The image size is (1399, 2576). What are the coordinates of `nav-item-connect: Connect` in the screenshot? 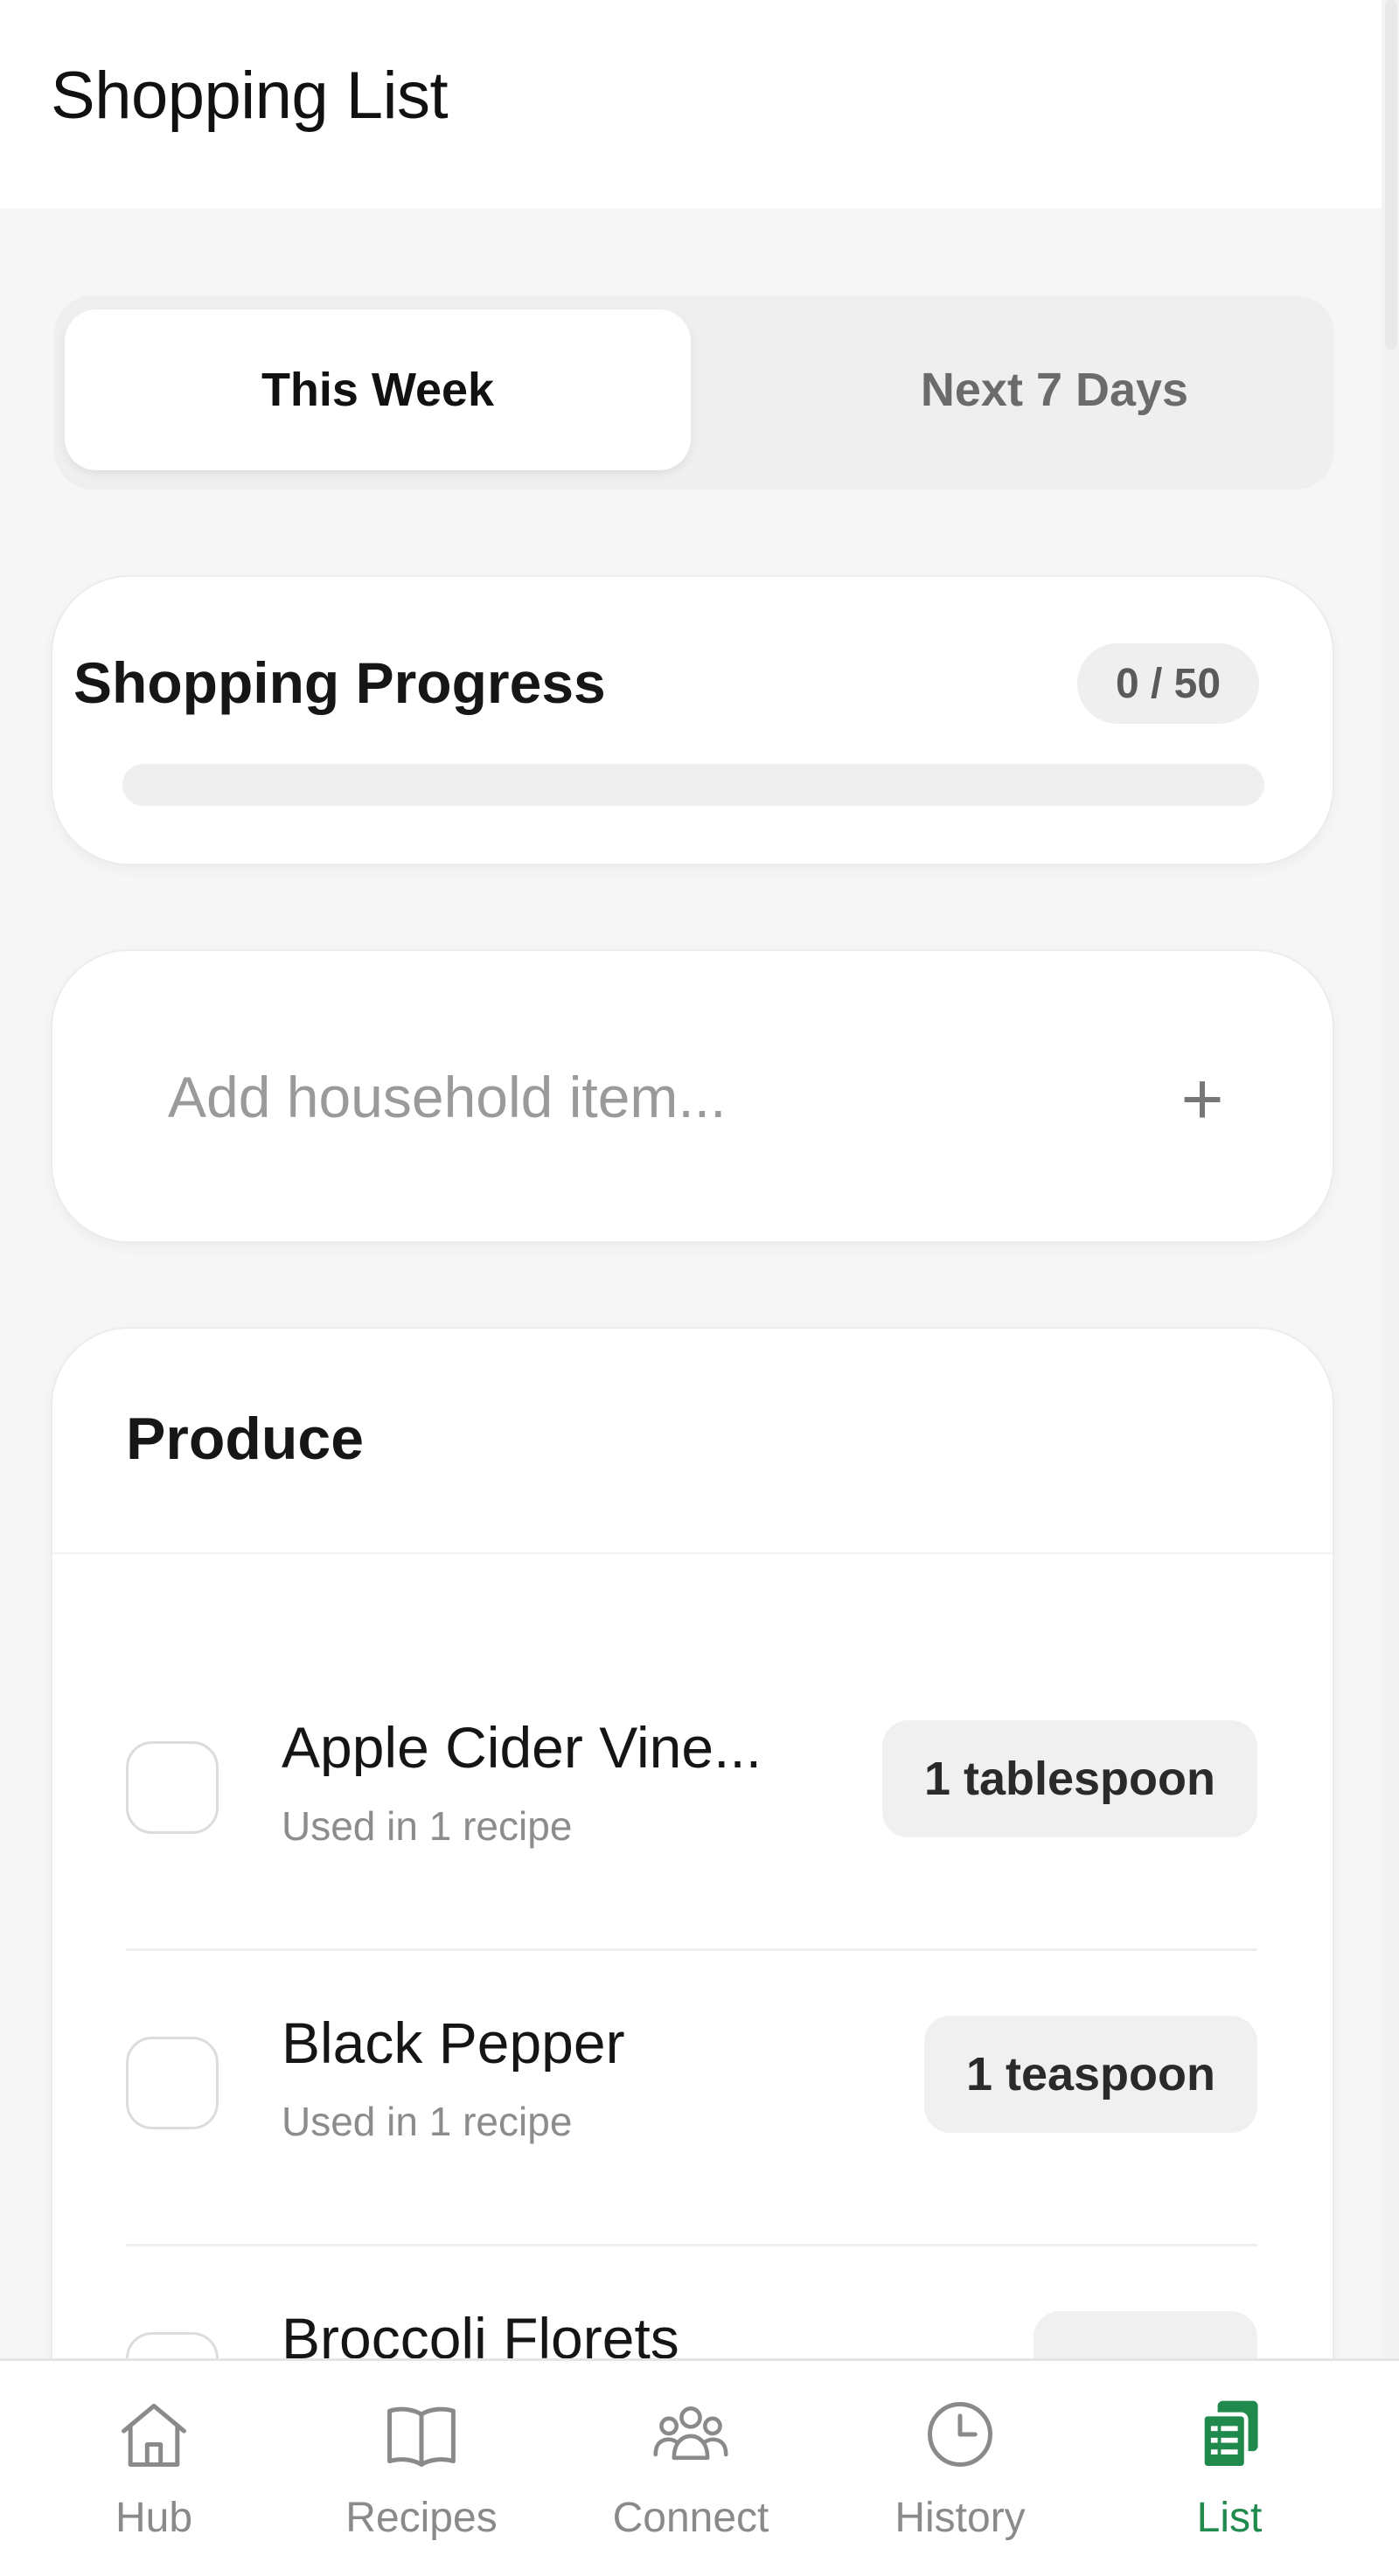 It's located at (691, 2469).